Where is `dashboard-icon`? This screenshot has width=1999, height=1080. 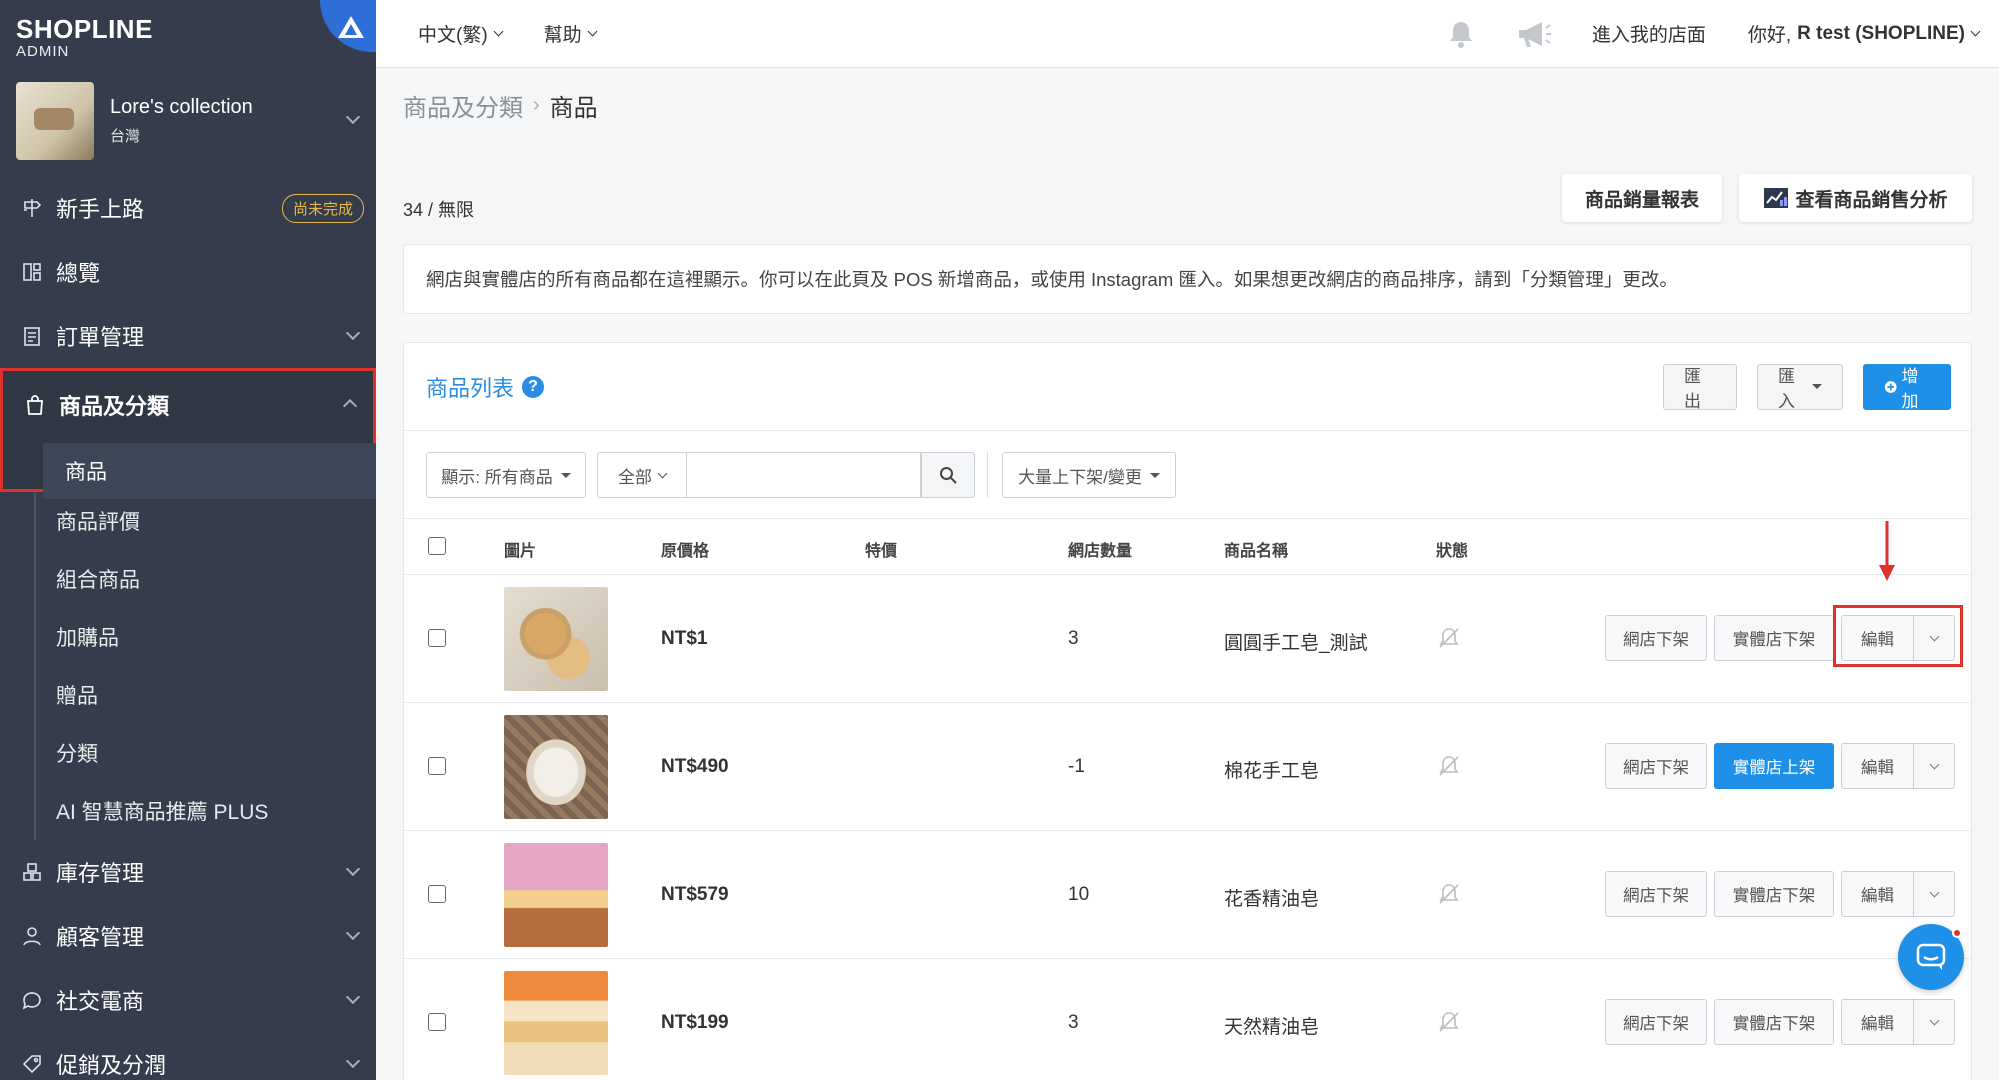
dashboard-icon is located at coordinates (32, 272).